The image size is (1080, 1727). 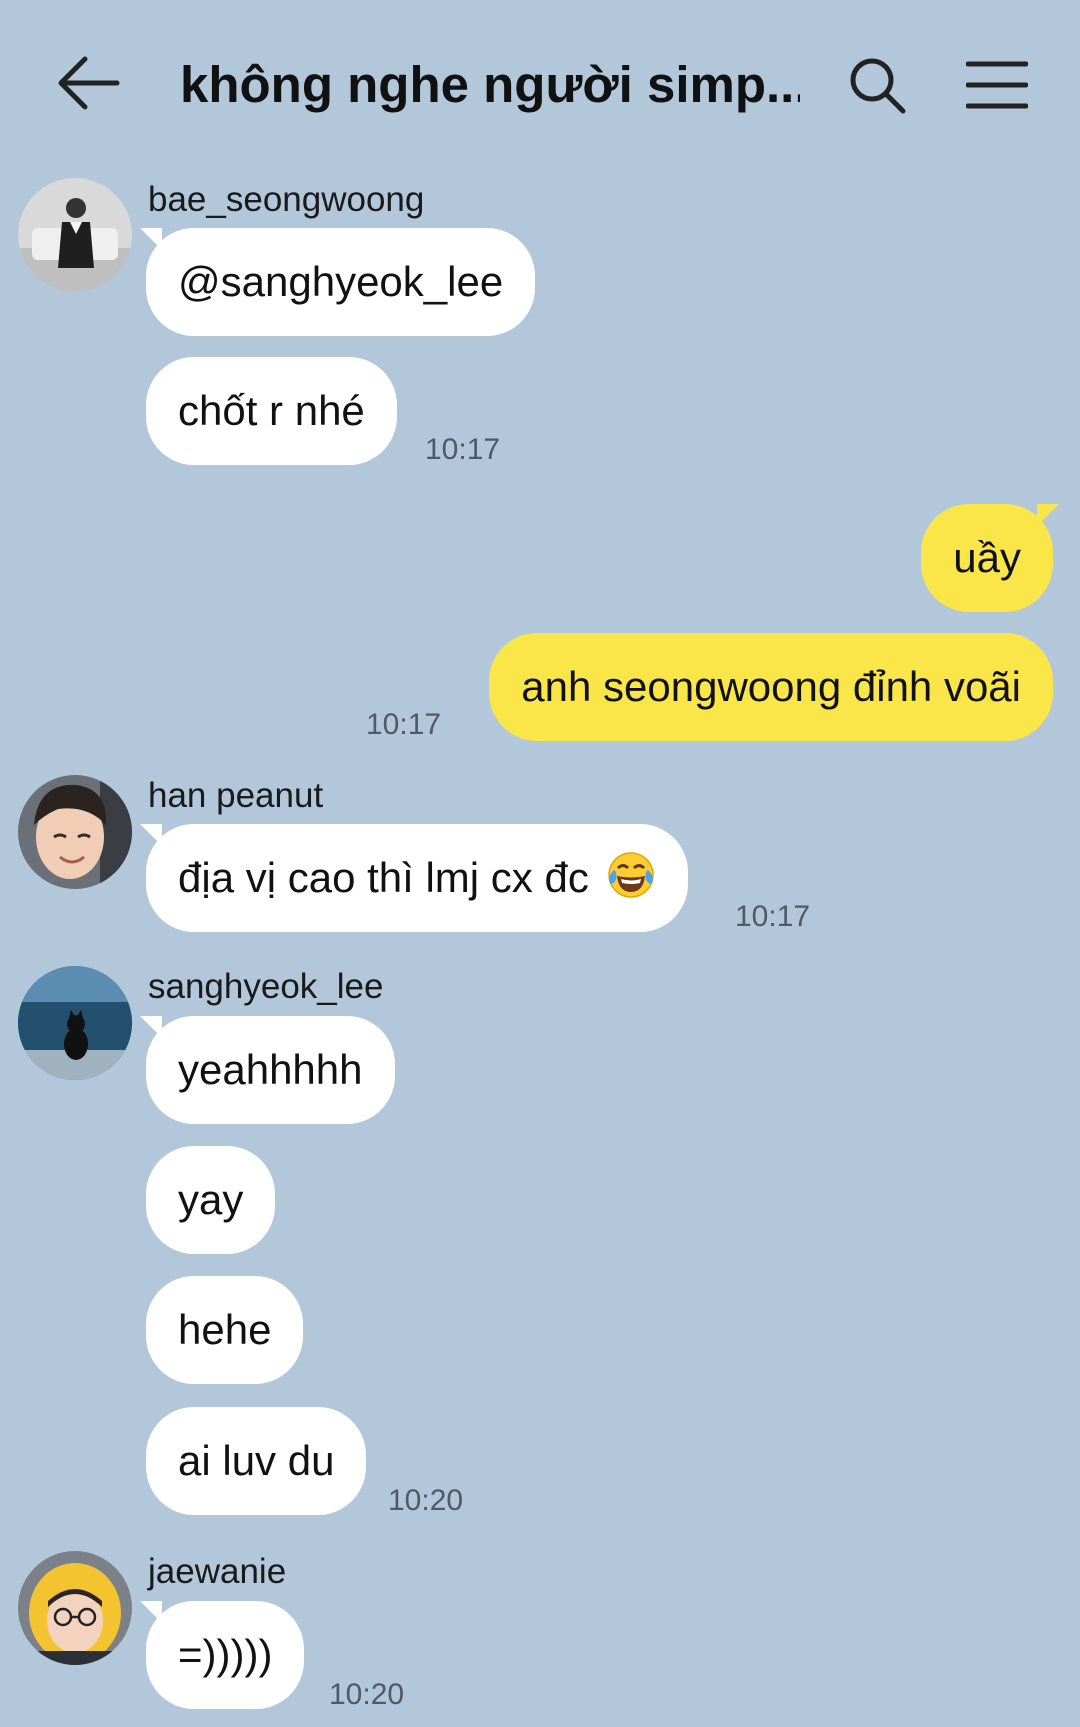 I want to click on avatar-sanghyeok-lee, so click(x=75, y=1023).